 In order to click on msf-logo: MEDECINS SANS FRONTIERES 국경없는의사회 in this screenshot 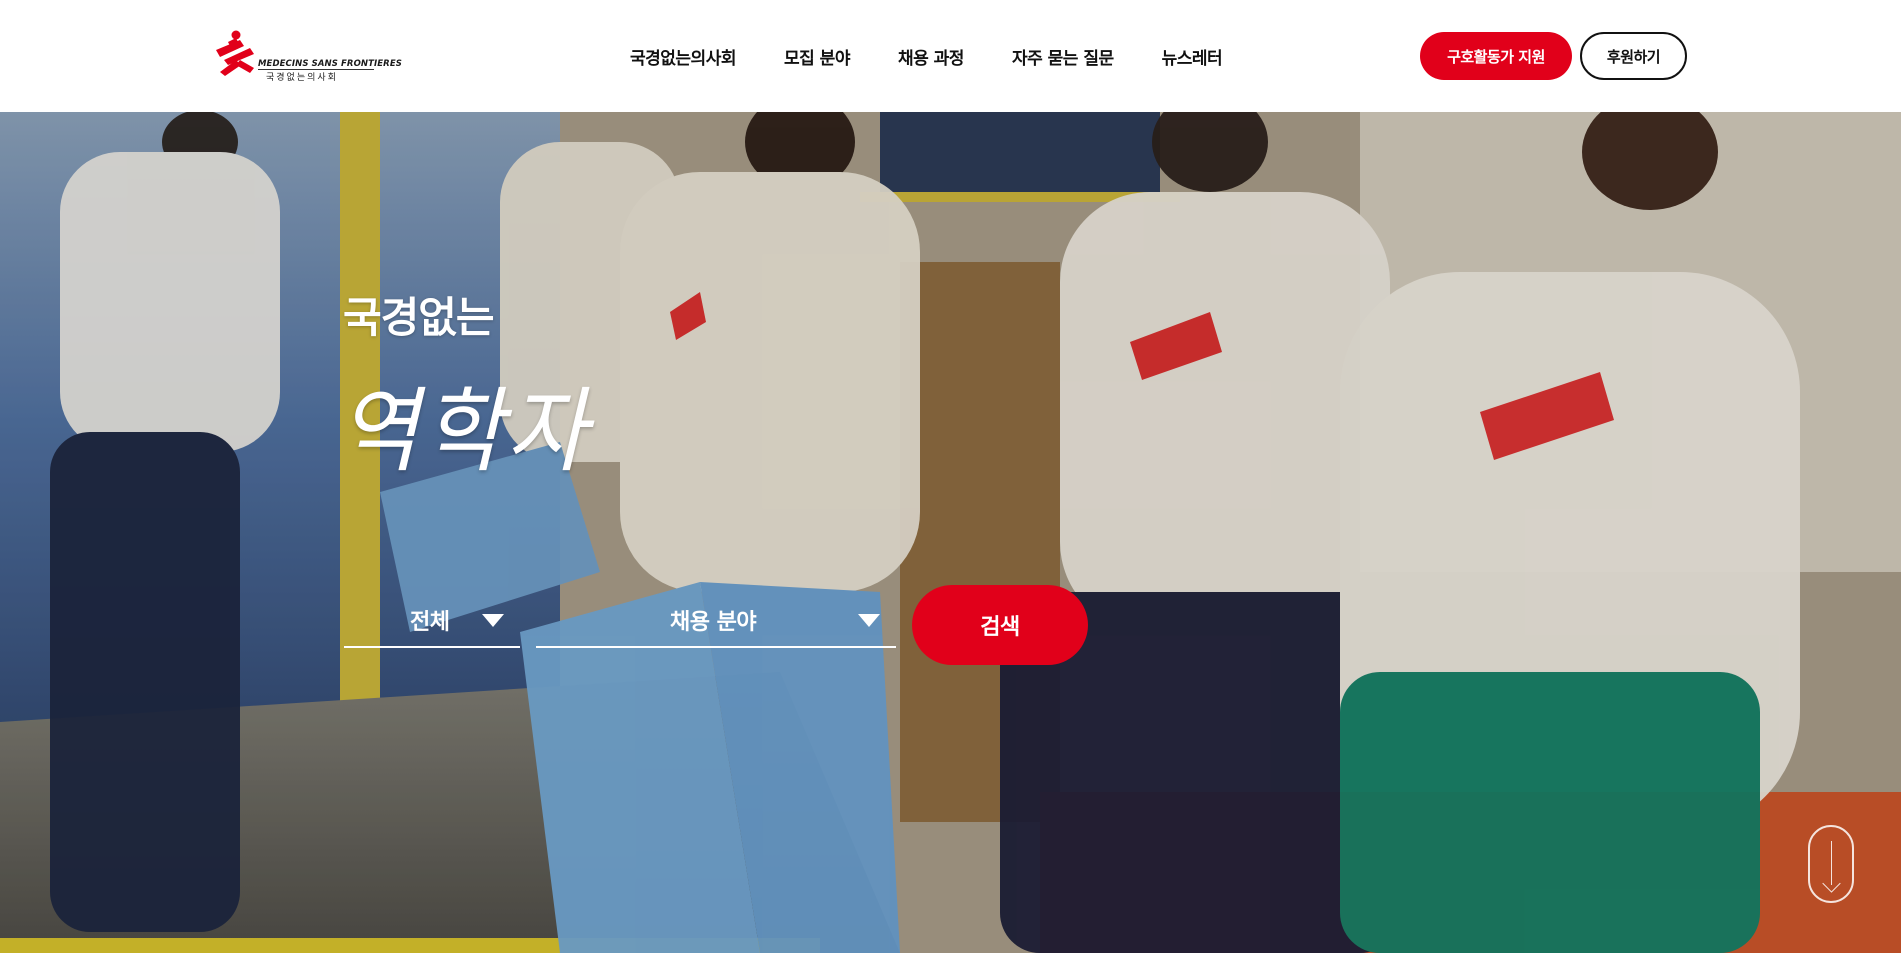, I will do `click(308, 56)`.